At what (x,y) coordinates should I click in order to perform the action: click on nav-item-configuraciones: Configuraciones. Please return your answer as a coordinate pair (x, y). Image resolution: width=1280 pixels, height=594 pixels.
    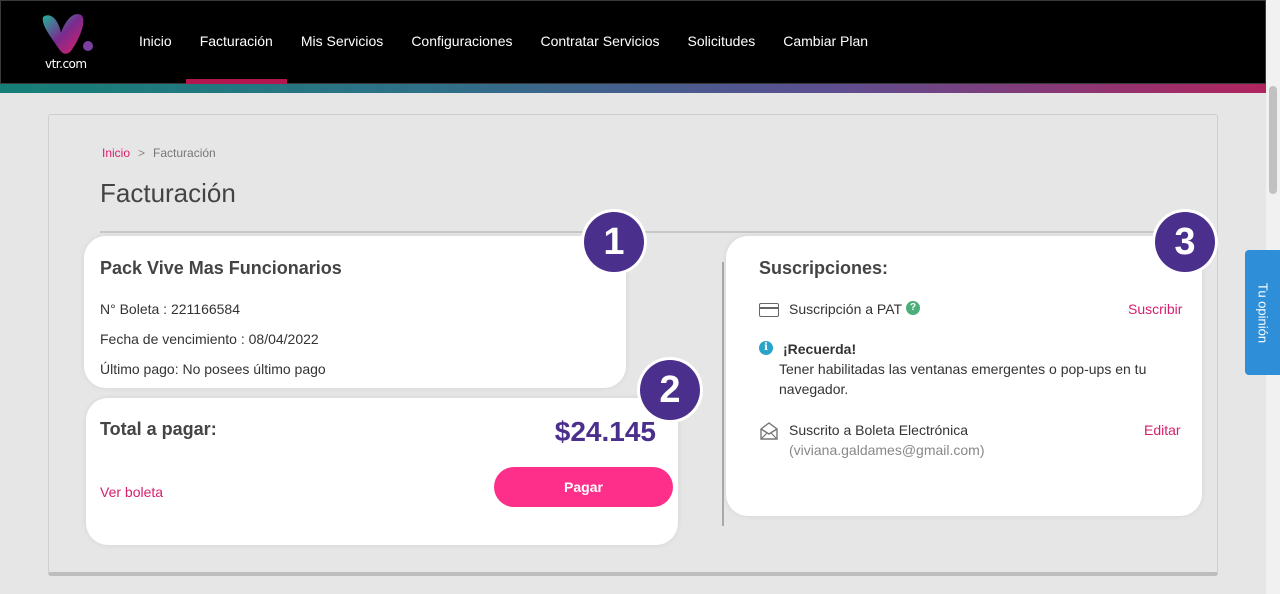
    Looking at the image, I should click on (461, 43).